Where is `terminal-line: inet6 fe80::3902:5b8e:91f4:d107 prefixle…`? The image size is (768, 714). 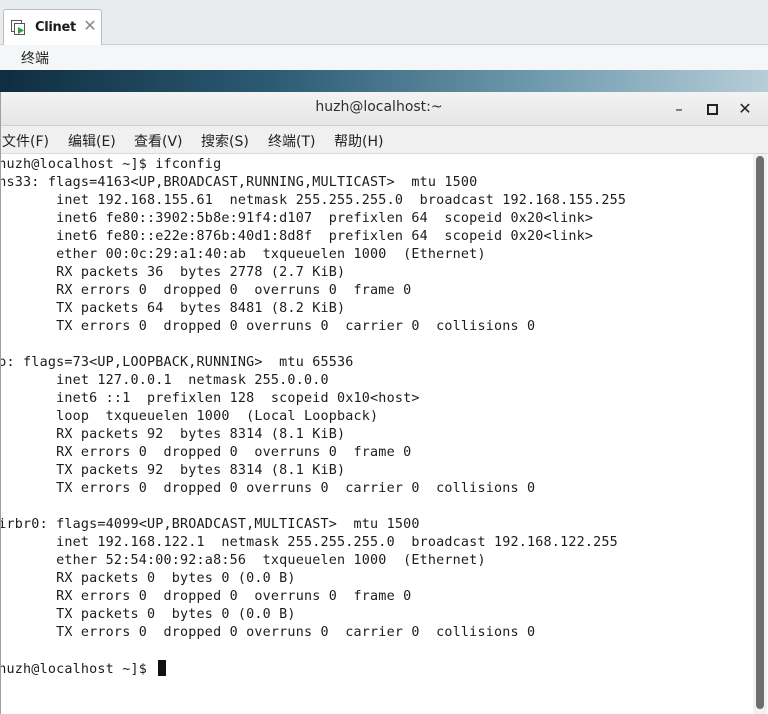 terminal-line: inet6 fe80::3902:5b8e:91f4:d107 prefixle… is located at coordinates (297, 218).